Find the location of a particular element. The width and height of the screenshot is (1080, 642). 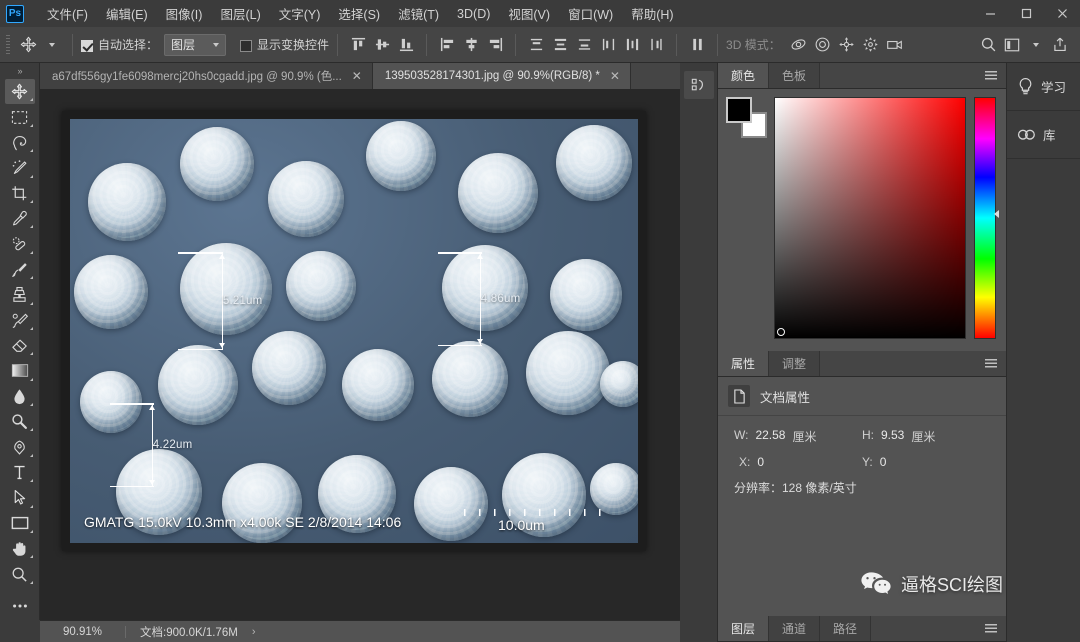

slide-3d-icon is located at coordinates (871, 45).